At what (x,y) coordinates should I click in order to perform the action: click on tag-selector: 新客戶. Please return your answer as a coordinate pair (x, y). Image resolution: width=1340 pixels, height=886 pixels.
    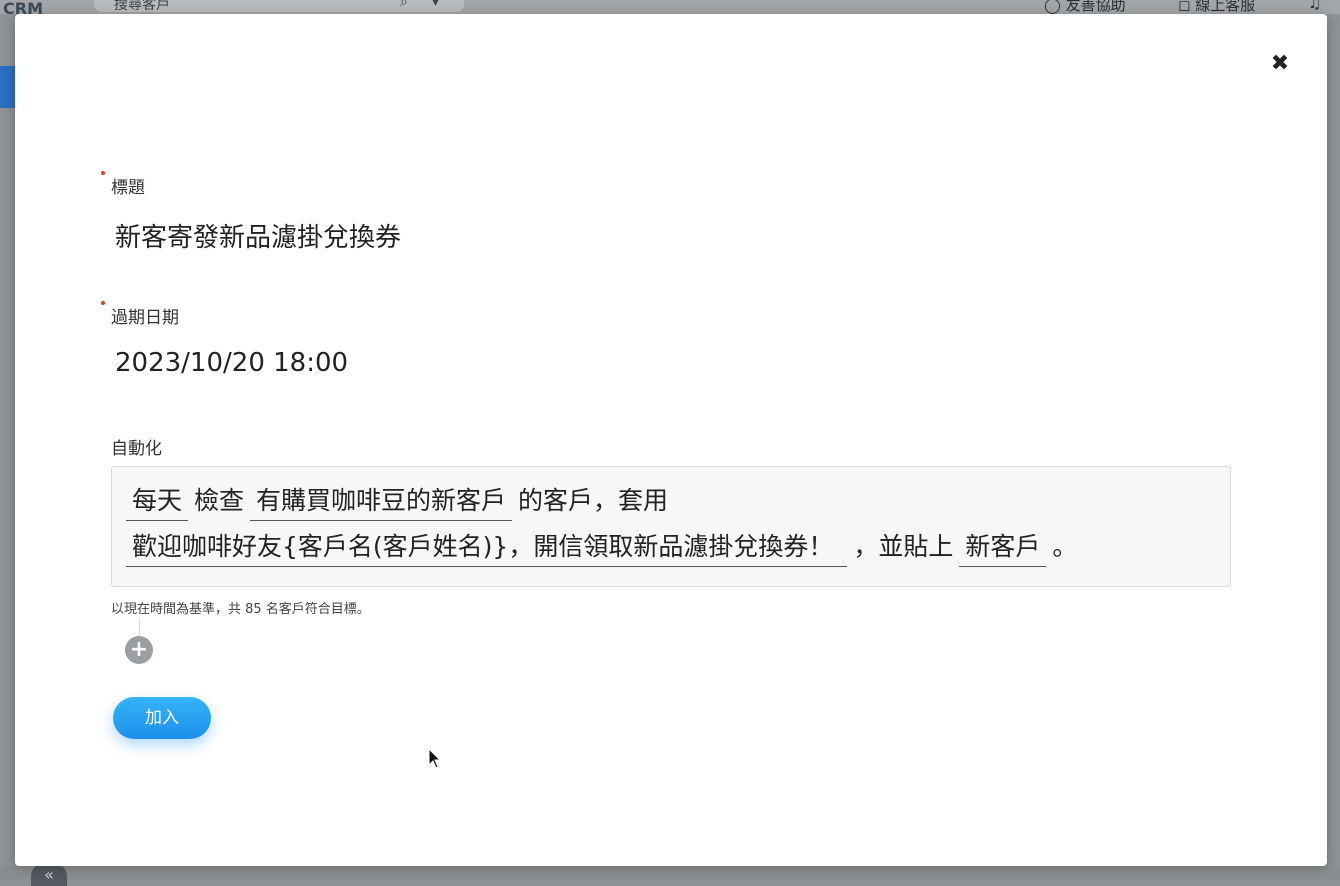
    Looking at the image, I should click on (1003, 547).